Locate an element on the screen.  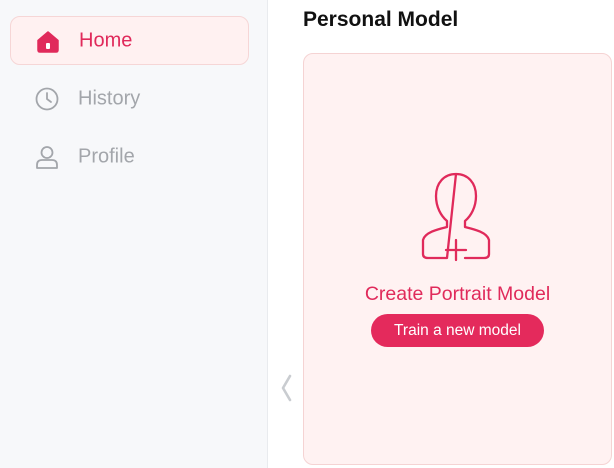
sidebar-item-history: History is located at coordinates (129, 98).